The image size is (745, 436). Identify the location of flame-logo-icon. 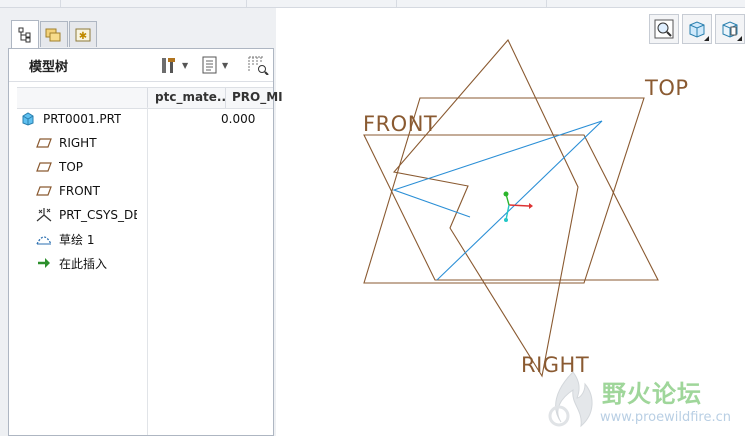
(570, 399).